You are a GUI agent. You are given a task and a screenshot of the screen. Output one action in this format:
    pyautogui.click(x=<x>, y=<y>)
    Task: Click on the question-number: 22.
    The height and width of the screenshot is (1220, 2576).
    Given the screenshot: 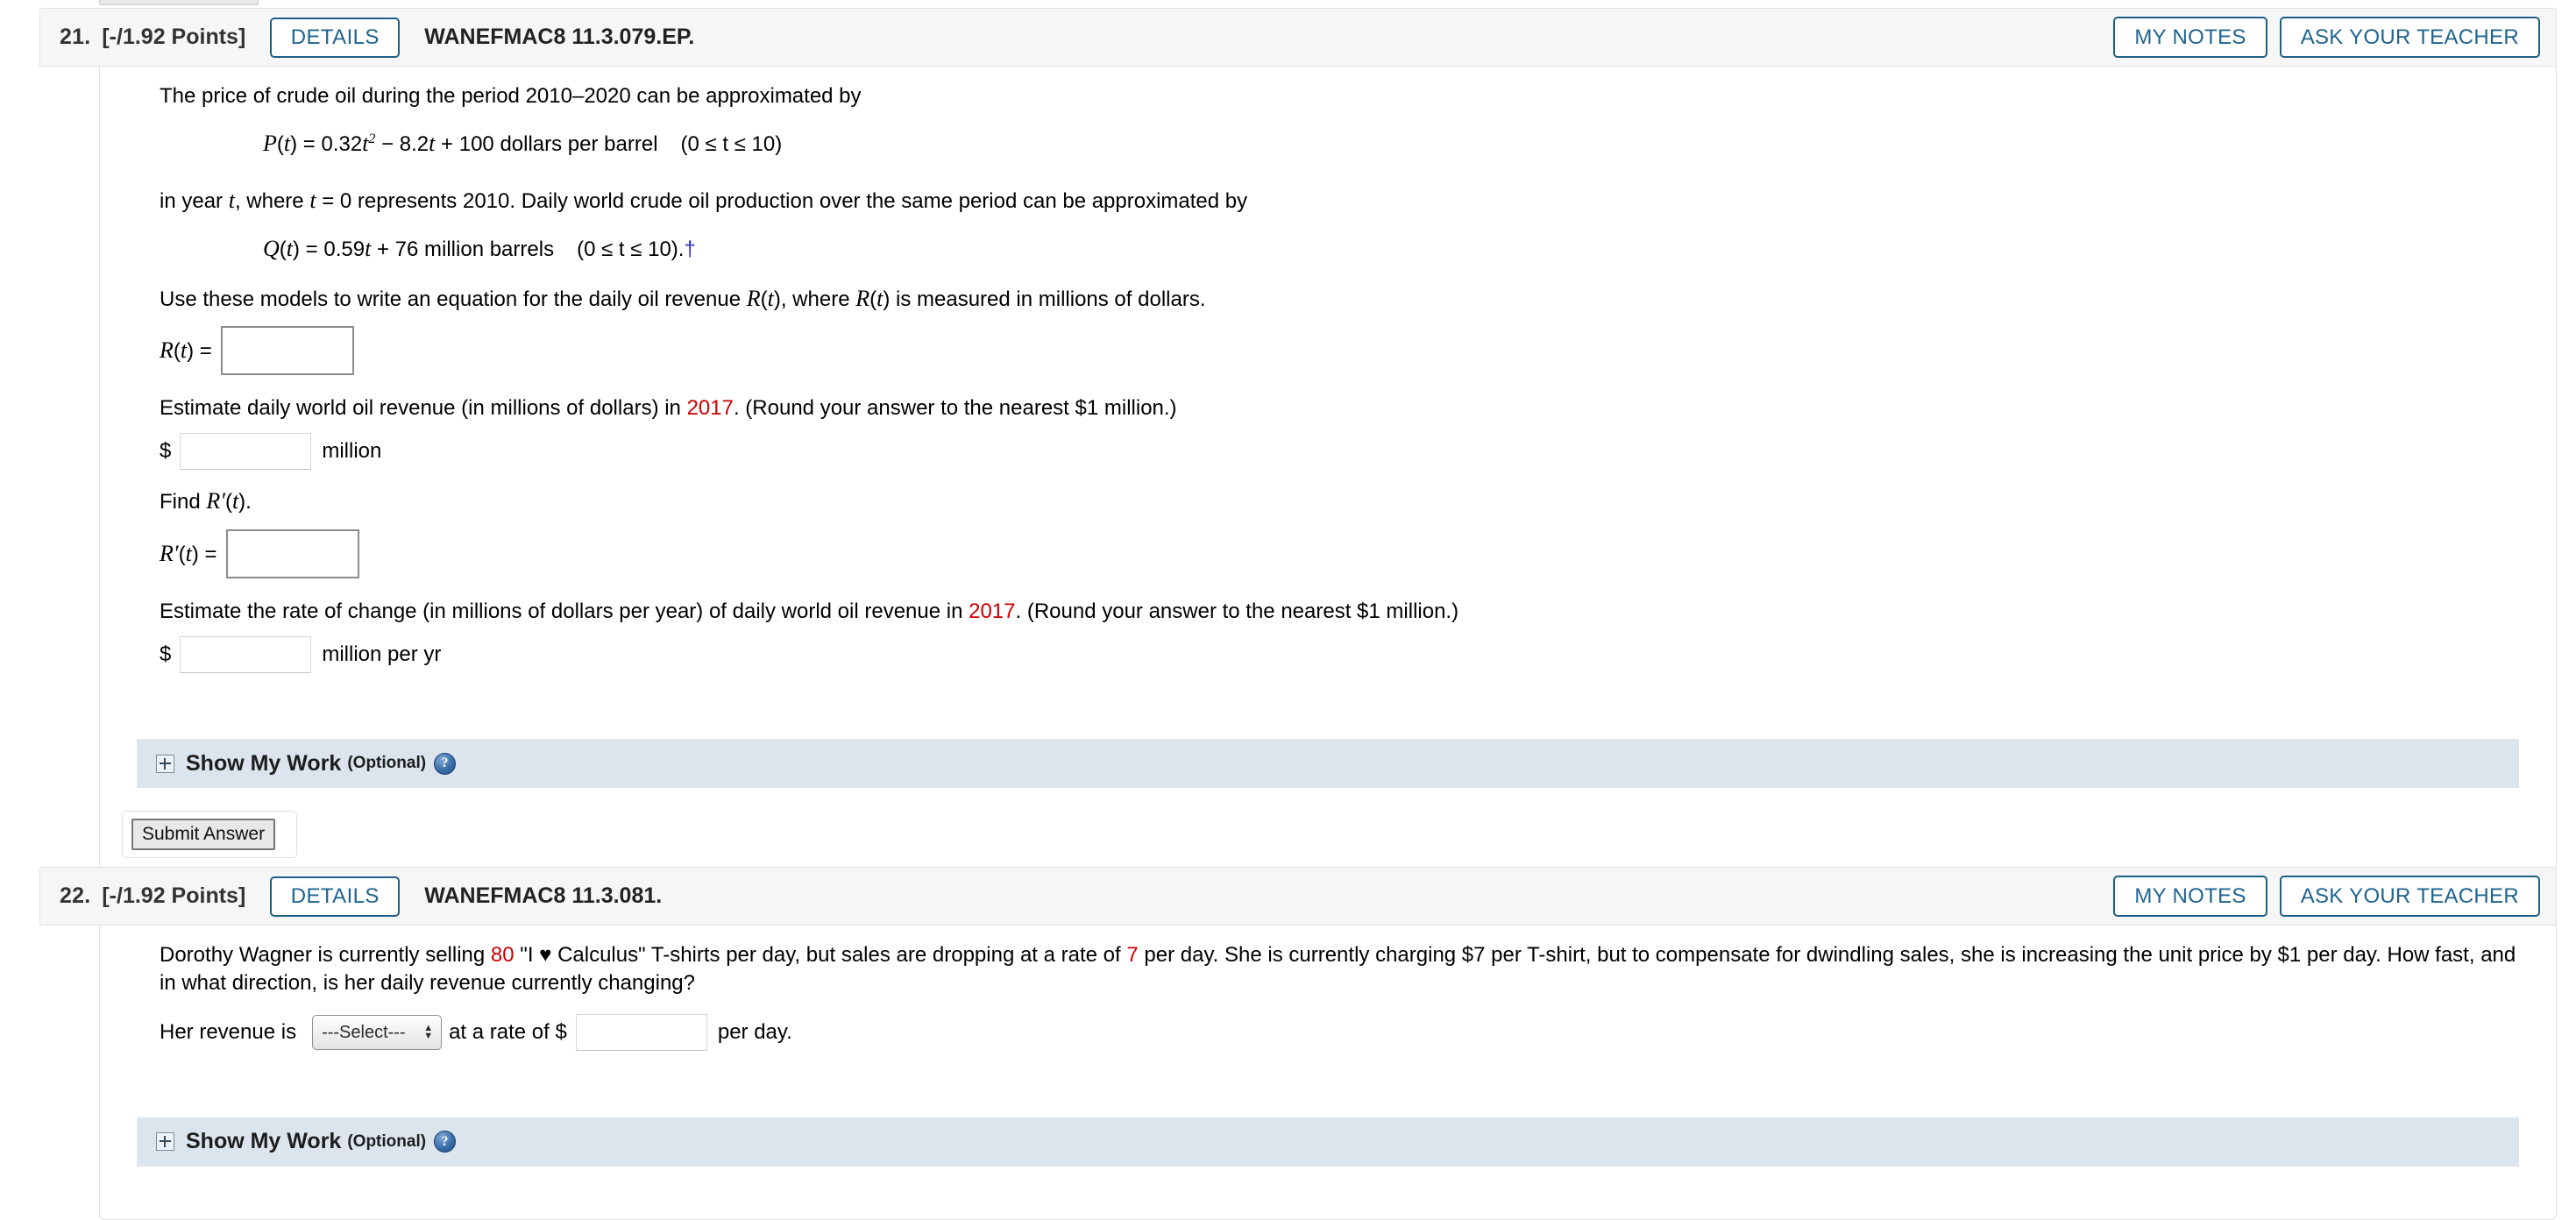 What is the action you would take?
    pyautogui.click(x=75, y=895)
    